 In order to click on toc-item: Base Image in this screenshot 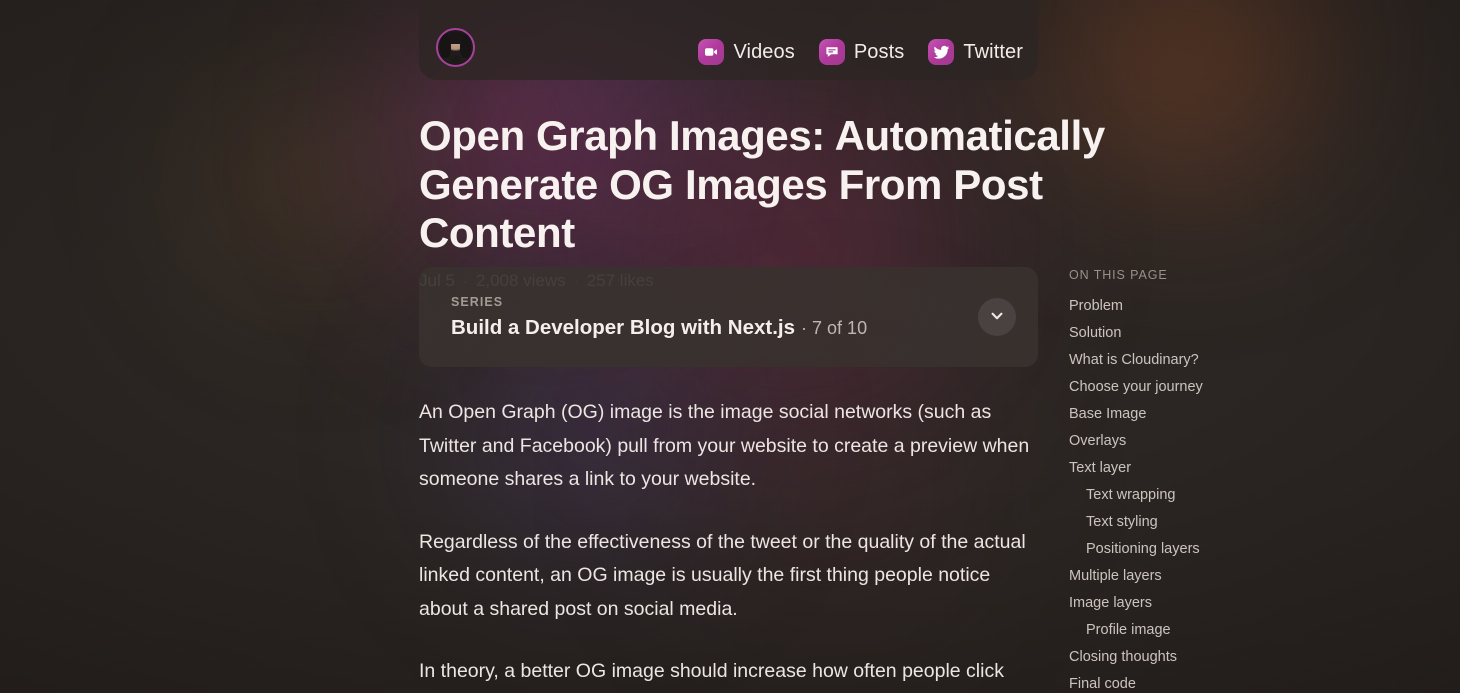, I will do `click(1194, 414)`.